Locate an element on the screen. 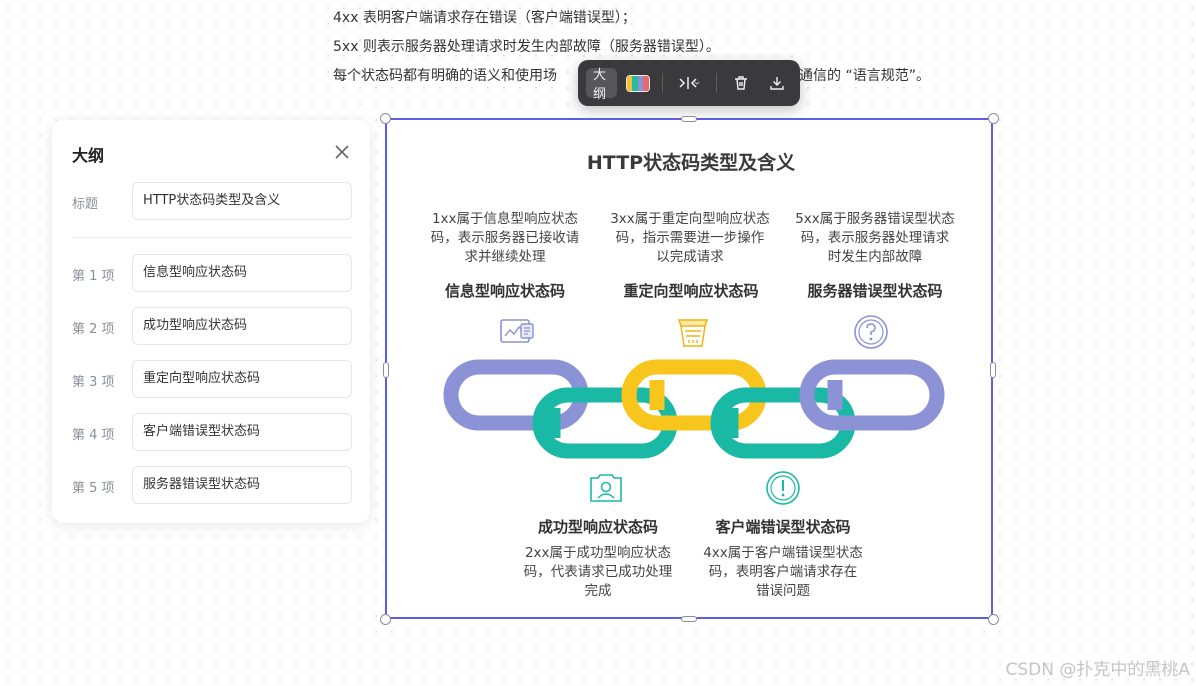 The width and height of the screenshot is (1196, 686). item-input: 成功型响应状态码 is located at coordinates (242, 326).